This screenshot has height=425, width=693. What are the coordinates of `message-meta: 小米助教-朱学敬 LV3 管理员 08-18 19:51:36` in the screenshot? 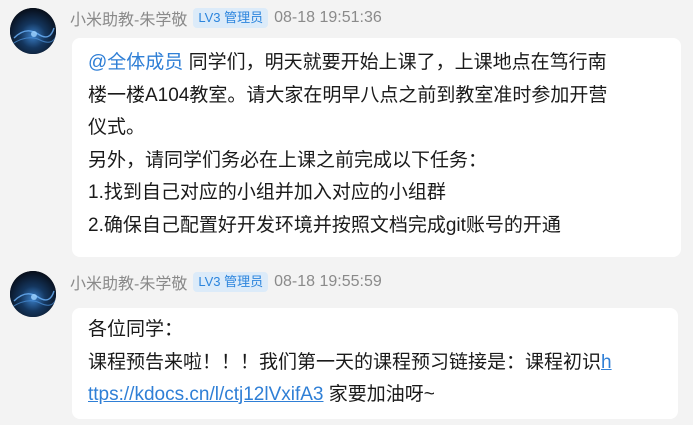 It's located at (226, 18).